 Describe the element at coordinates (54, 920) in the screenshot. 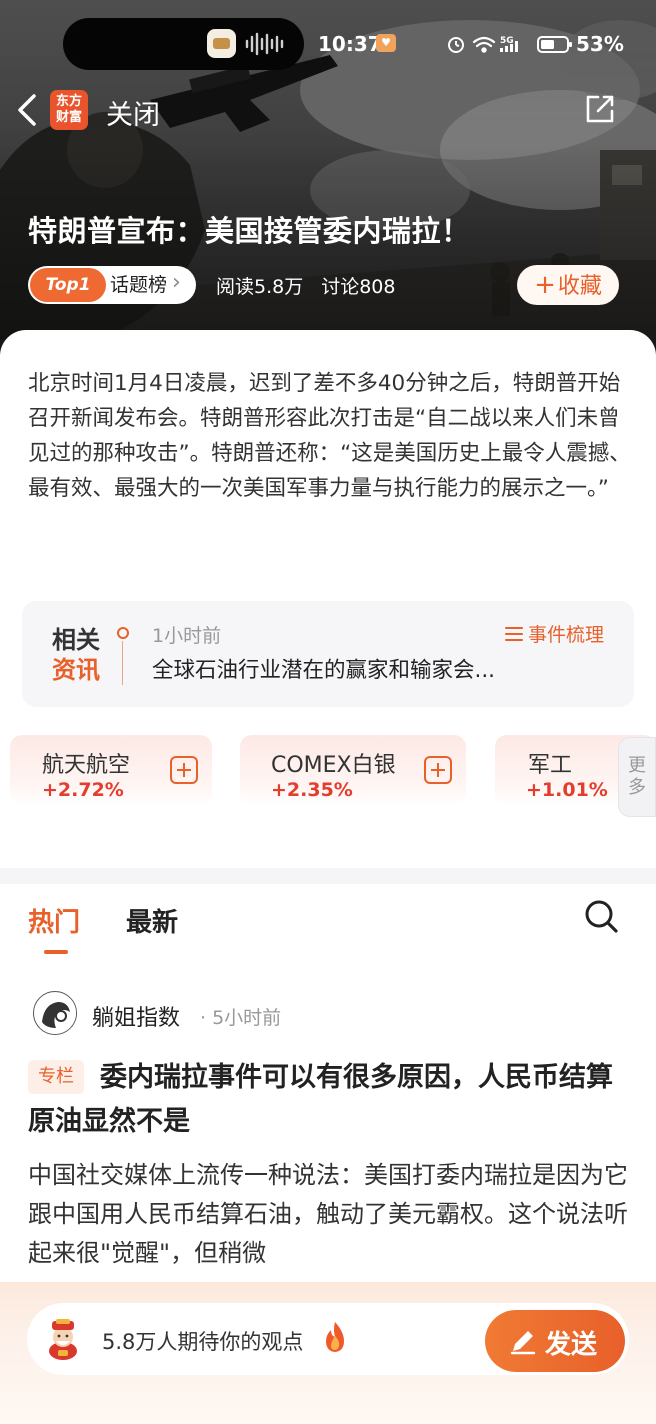

I see `tab-hot: 热门` at that location.